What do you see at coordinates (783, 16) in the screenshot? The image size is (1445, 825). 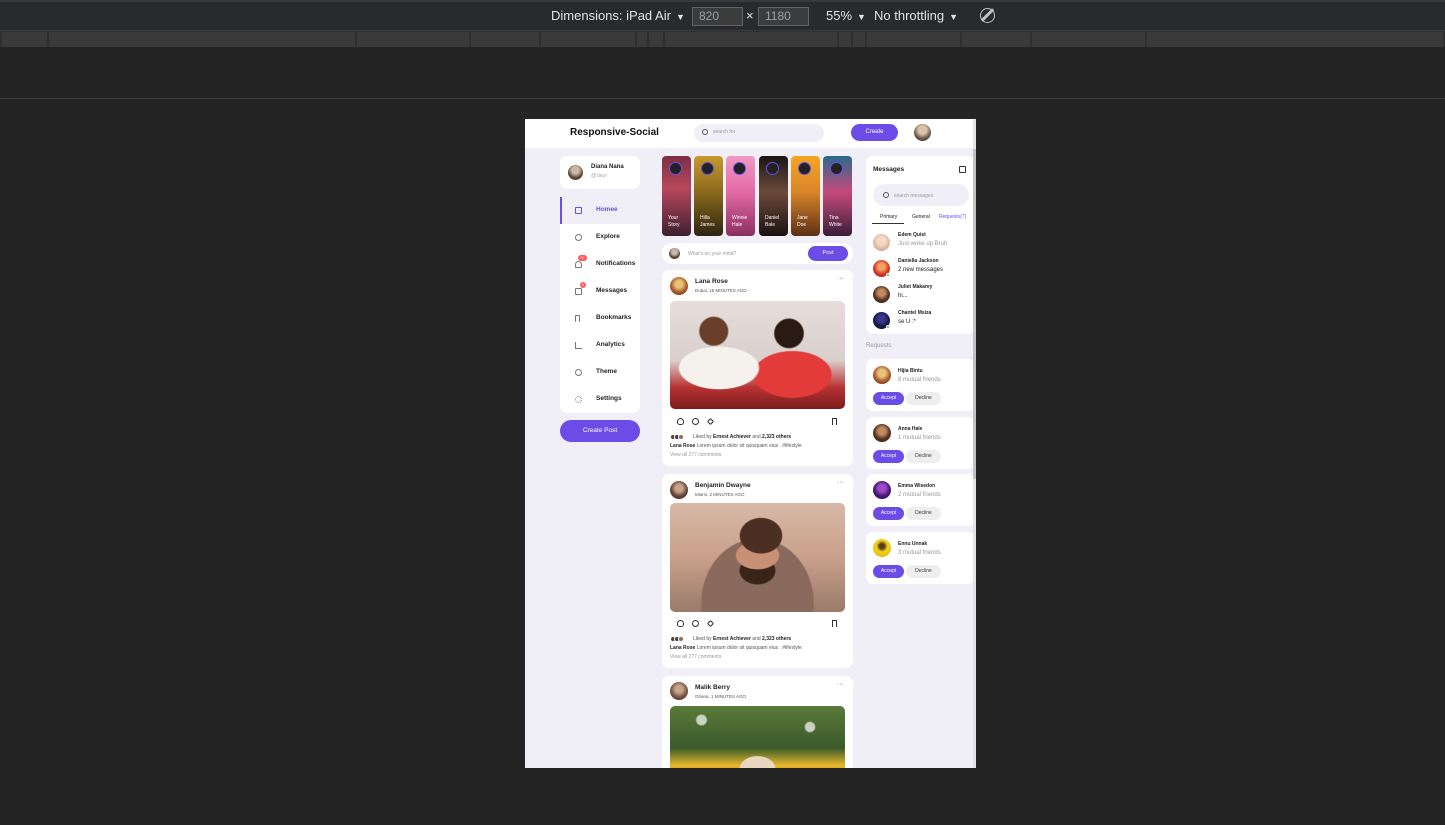 I see `height-input: 1180` at bounding box center [783, 16].